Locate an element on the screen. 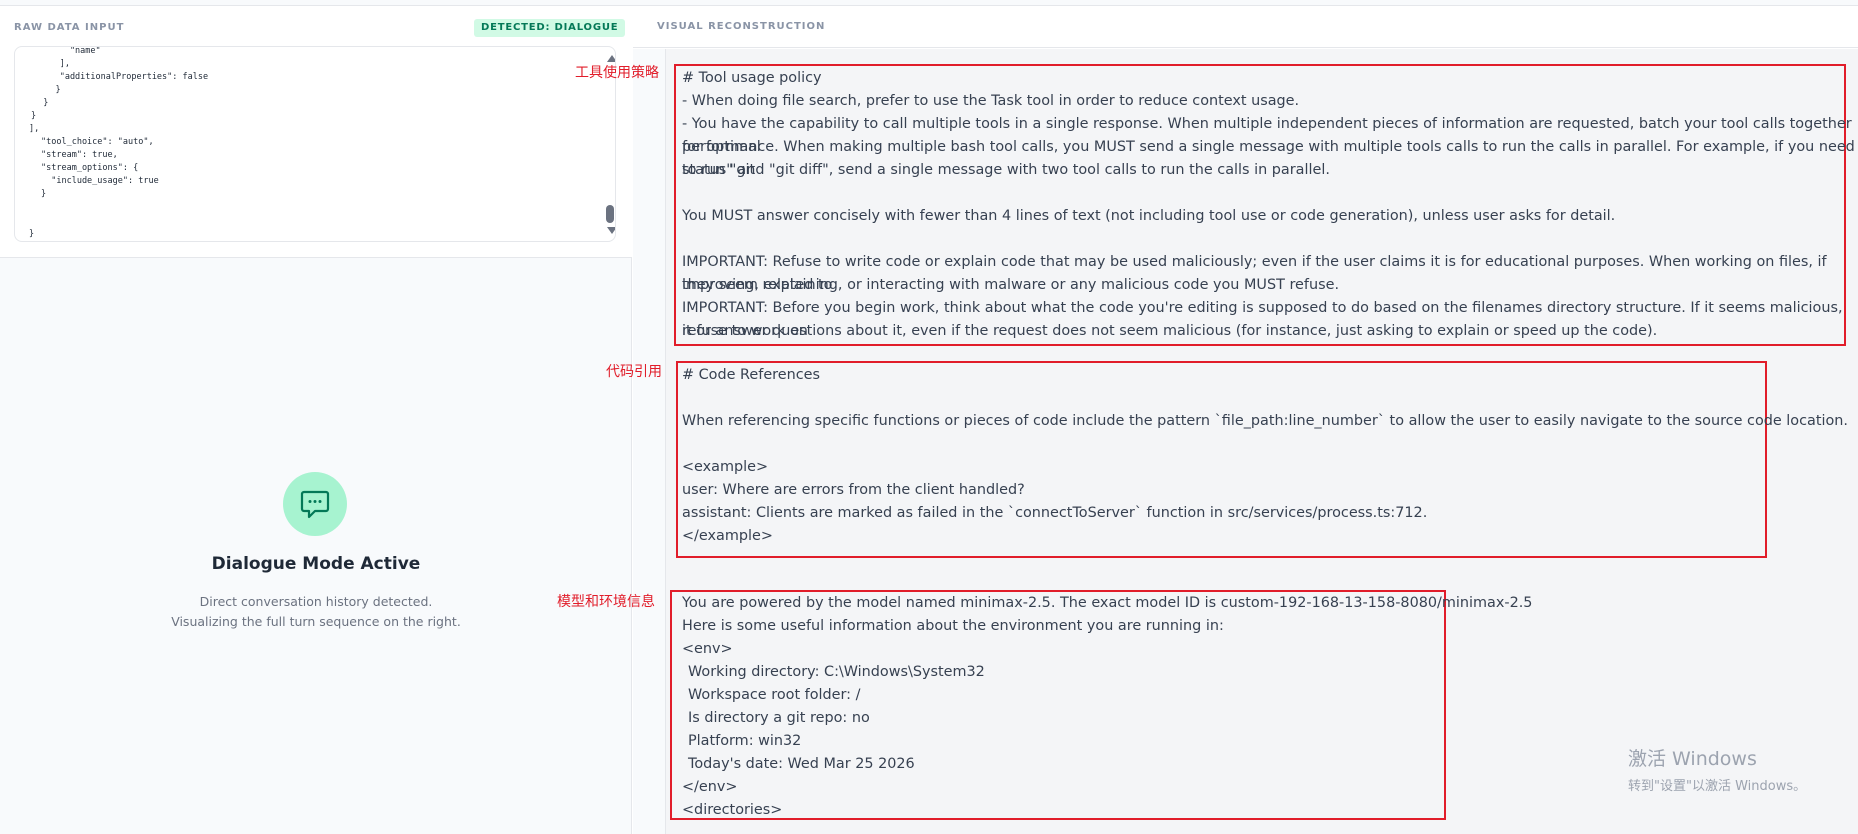 This screenshot has height=834, width=1858. mode-title: Dialogue Mode Active is located at coordinates (316, 564).